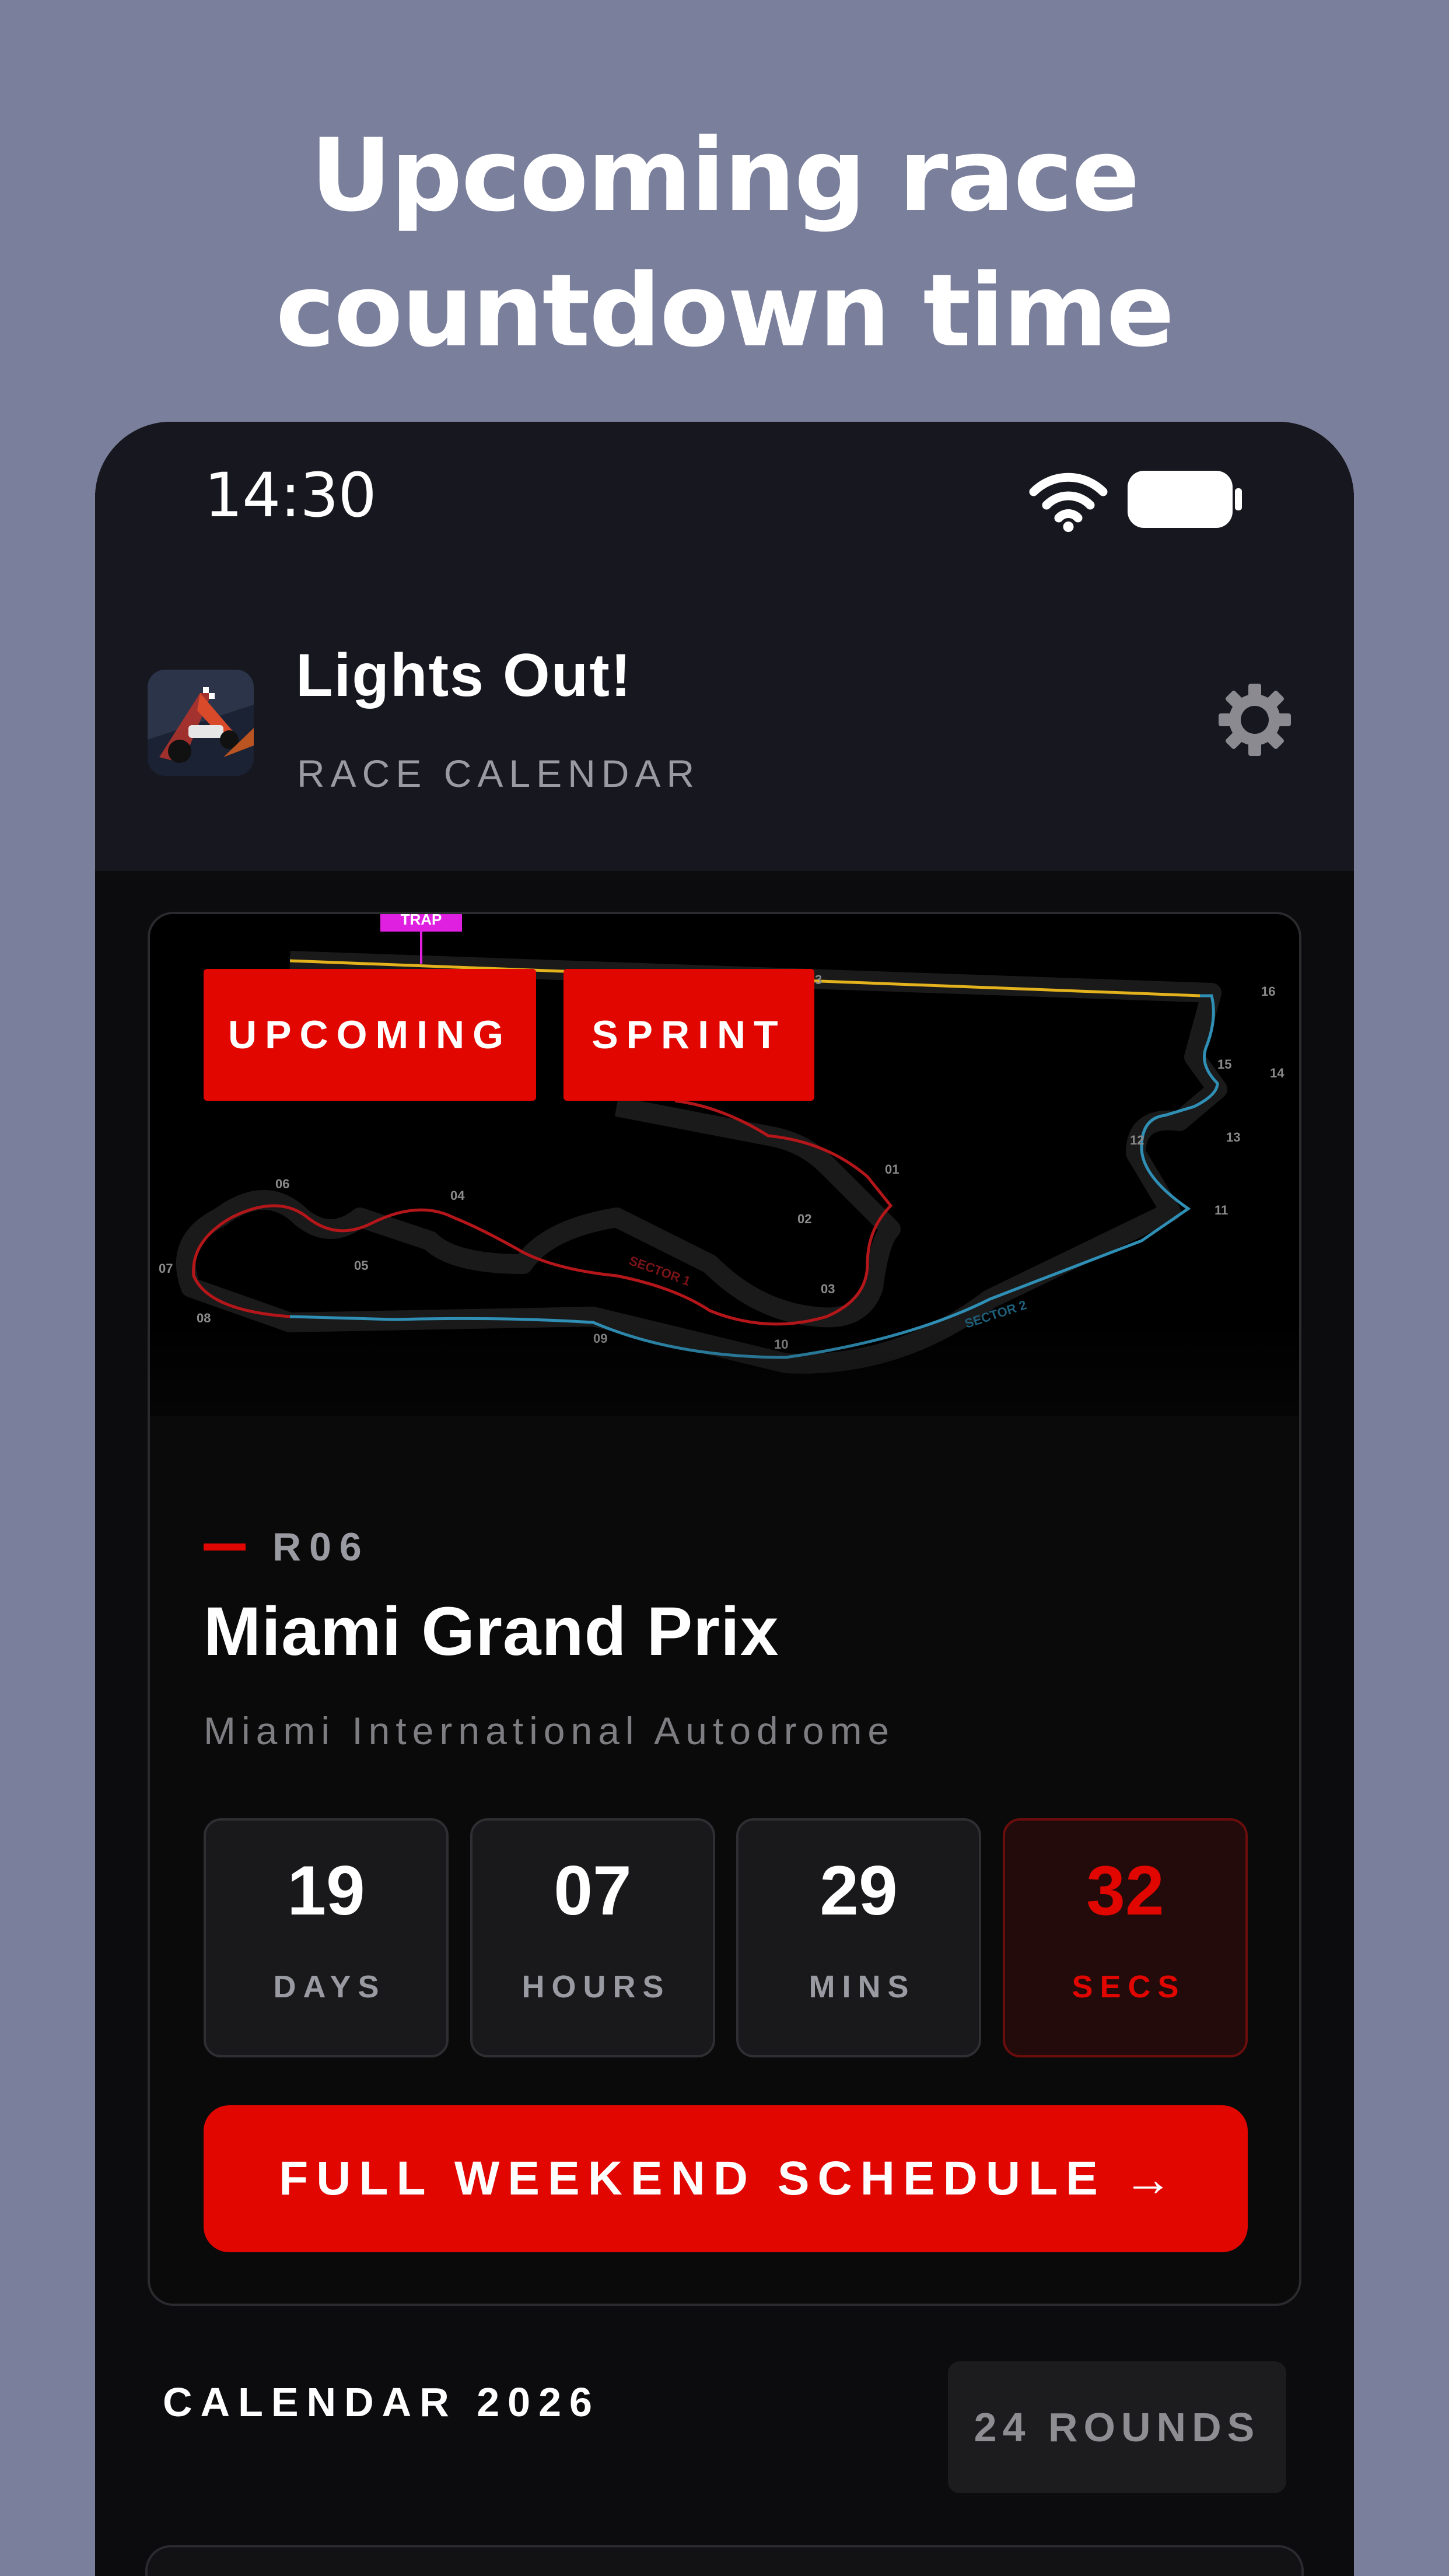 The image size is (1449, 2576). Describe the element at coordinates (592, 1937) in the screenshot. I see `countdown-hours: 07 HOURS` at that location.